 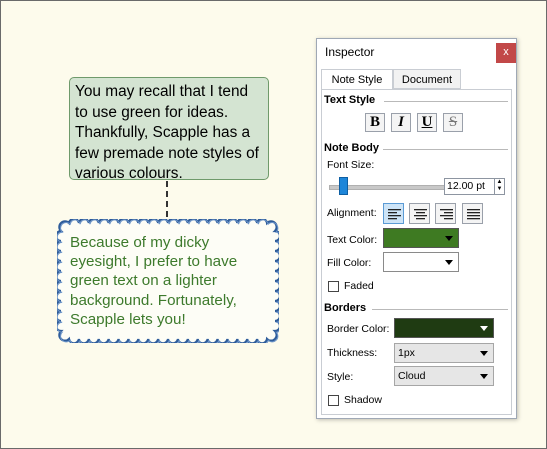 I want to click on border-color-picker, so click(x=444, y=328).